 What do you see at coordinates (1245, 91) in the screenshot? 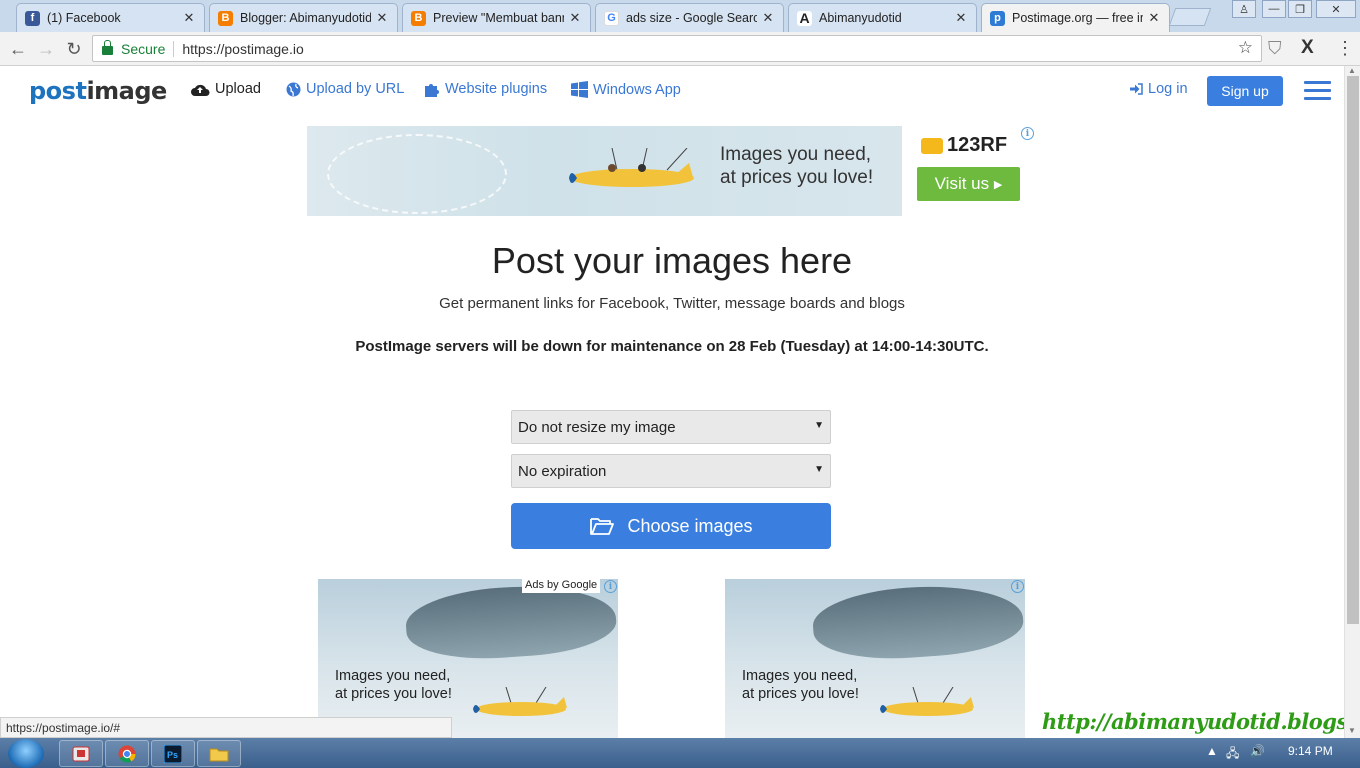
I see `signup-button: Sign up` at bounding box center [1245, 91].